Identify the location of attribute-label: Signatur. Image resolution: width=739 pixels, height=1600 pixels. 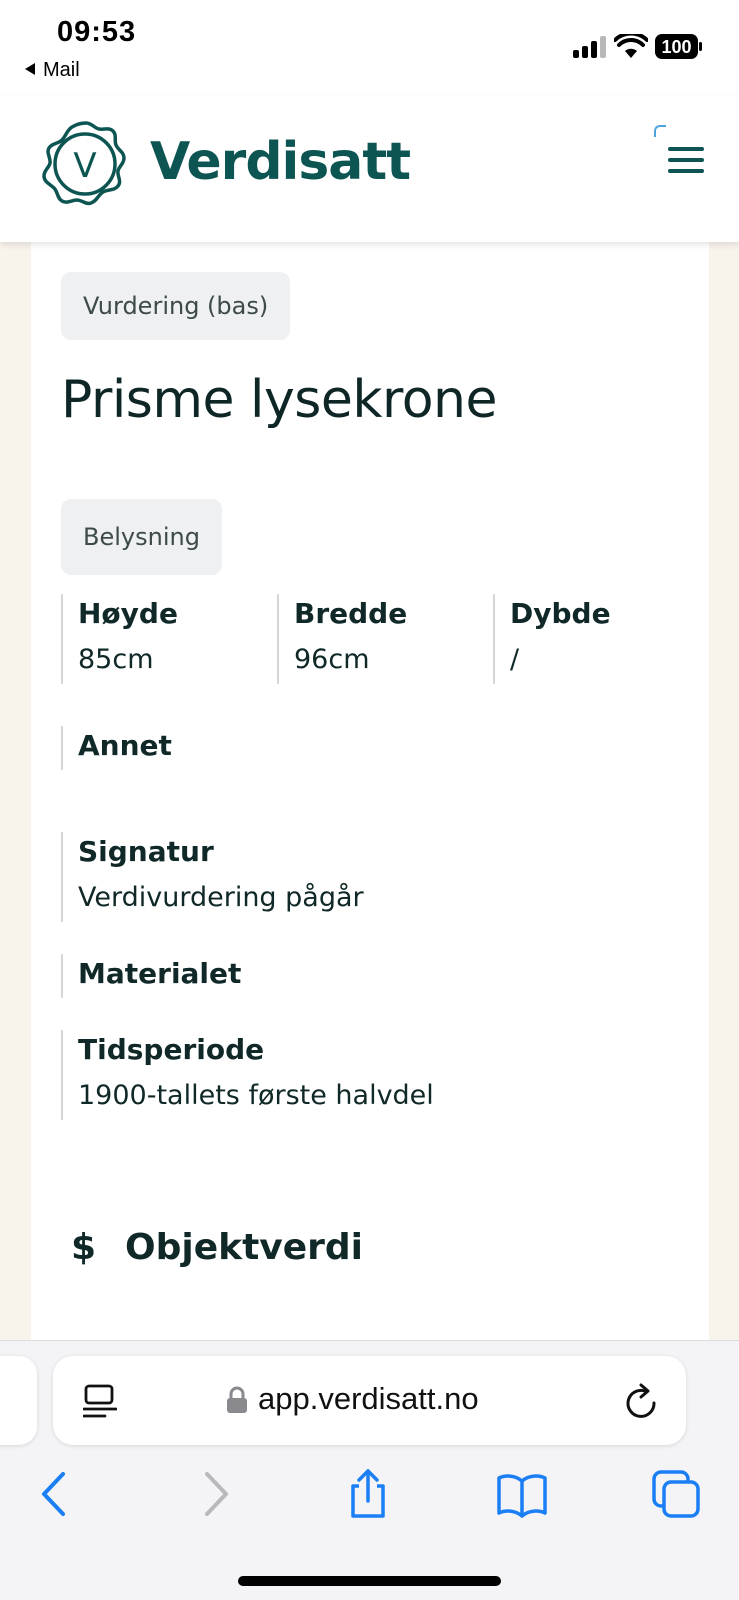
(146, 851).